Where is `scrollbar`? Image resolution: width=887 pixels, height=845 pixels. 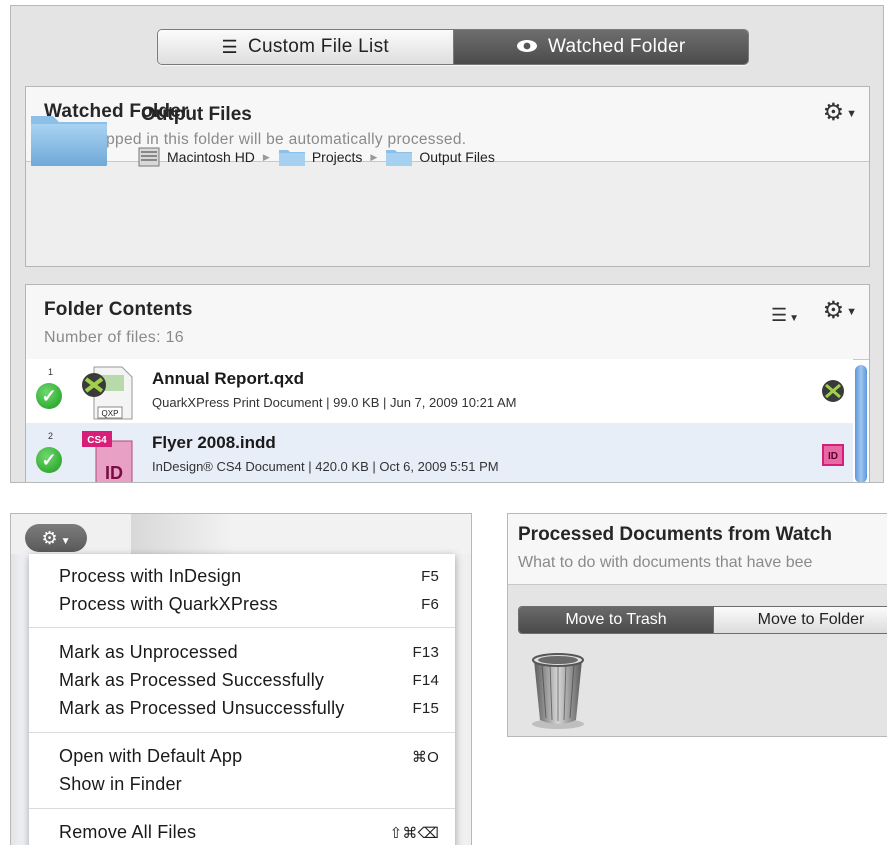
scrollbar is located at coordinates (861, 423).